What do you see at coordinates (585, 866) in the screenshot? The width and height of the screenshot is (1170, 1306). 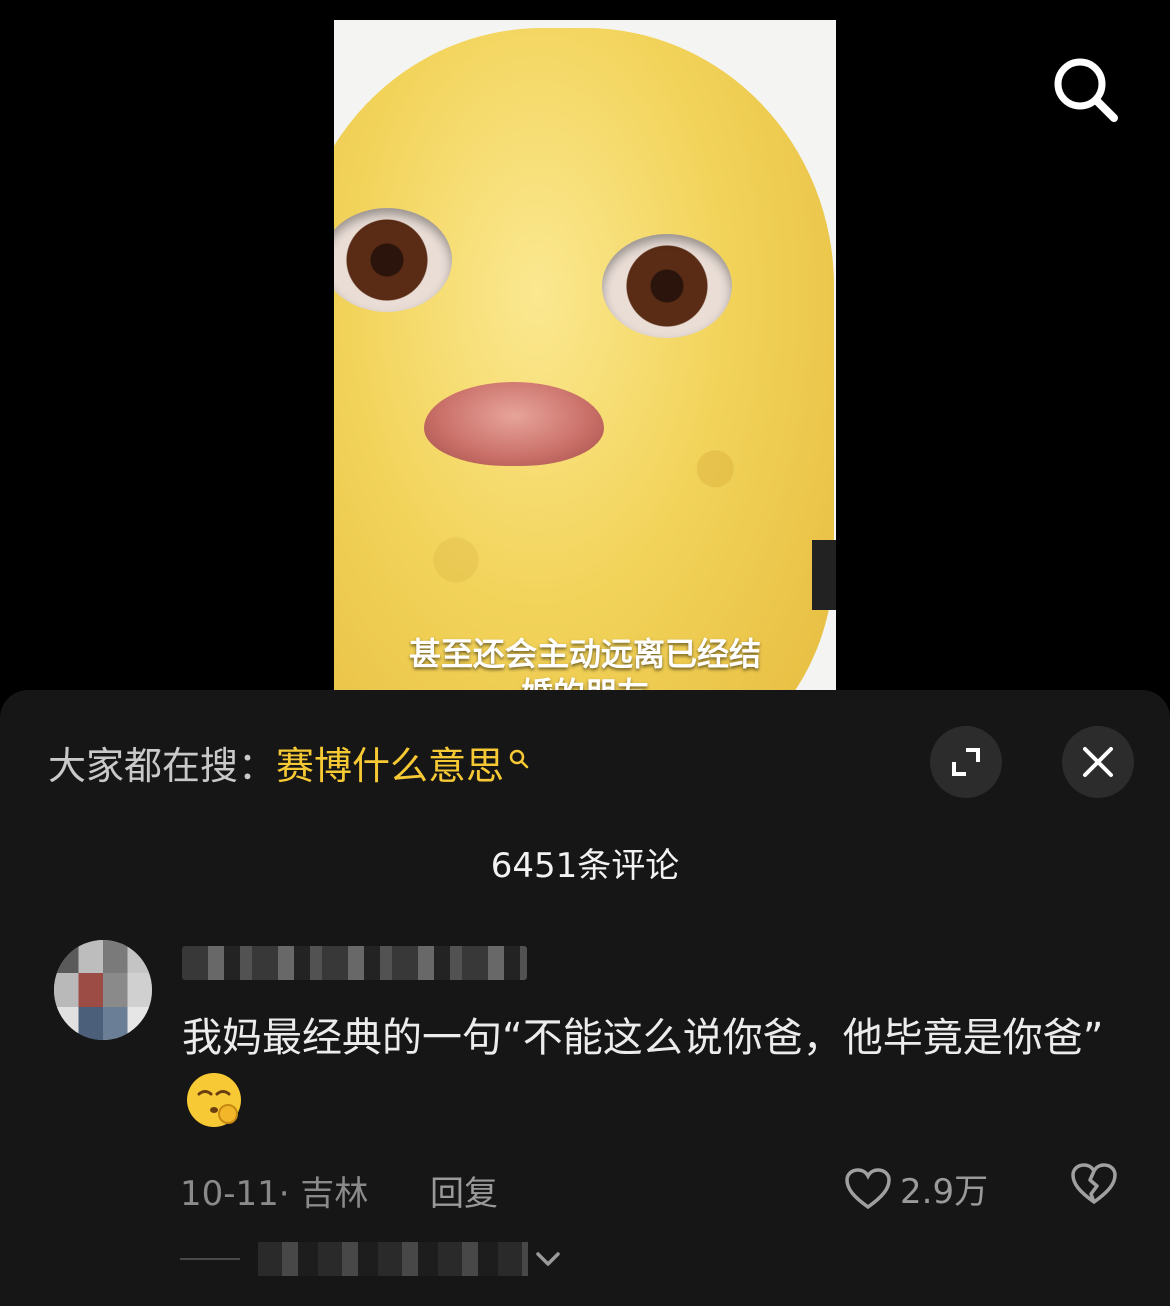 I see `comment-count: 6451条评论` at bounding box center [585, 866].